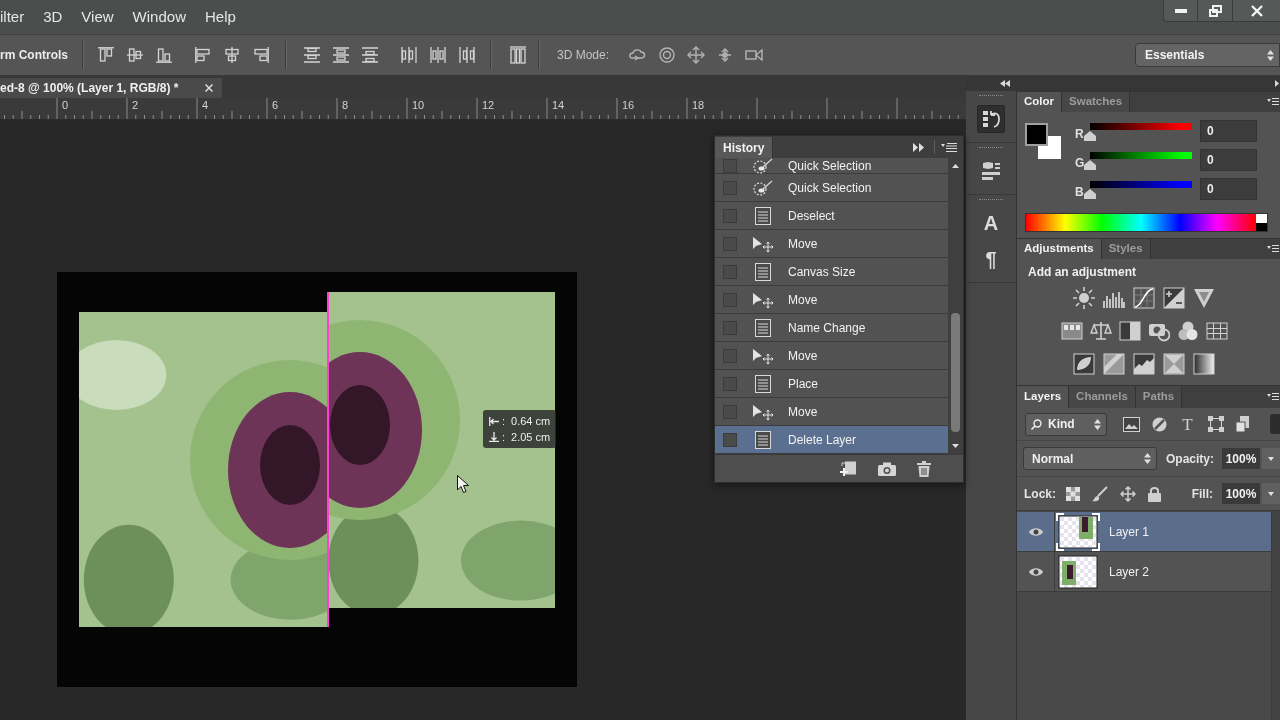 This screenshot has height=720, width=1280. What do you see at coordinates (956, 446) in the screenshot?
I see `scroll-down-icon` at bounding box center [956, 446].